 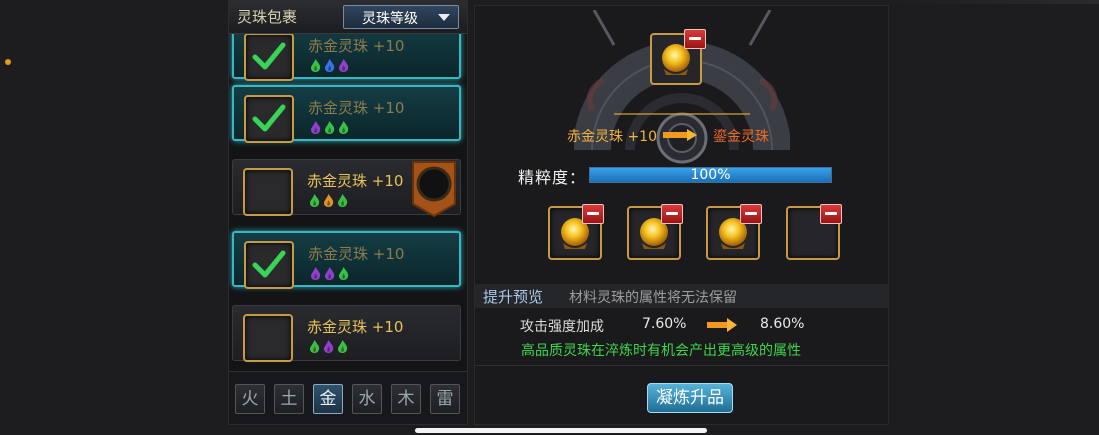 I want to click on target-orb-slot, so click(x=678, y=57).